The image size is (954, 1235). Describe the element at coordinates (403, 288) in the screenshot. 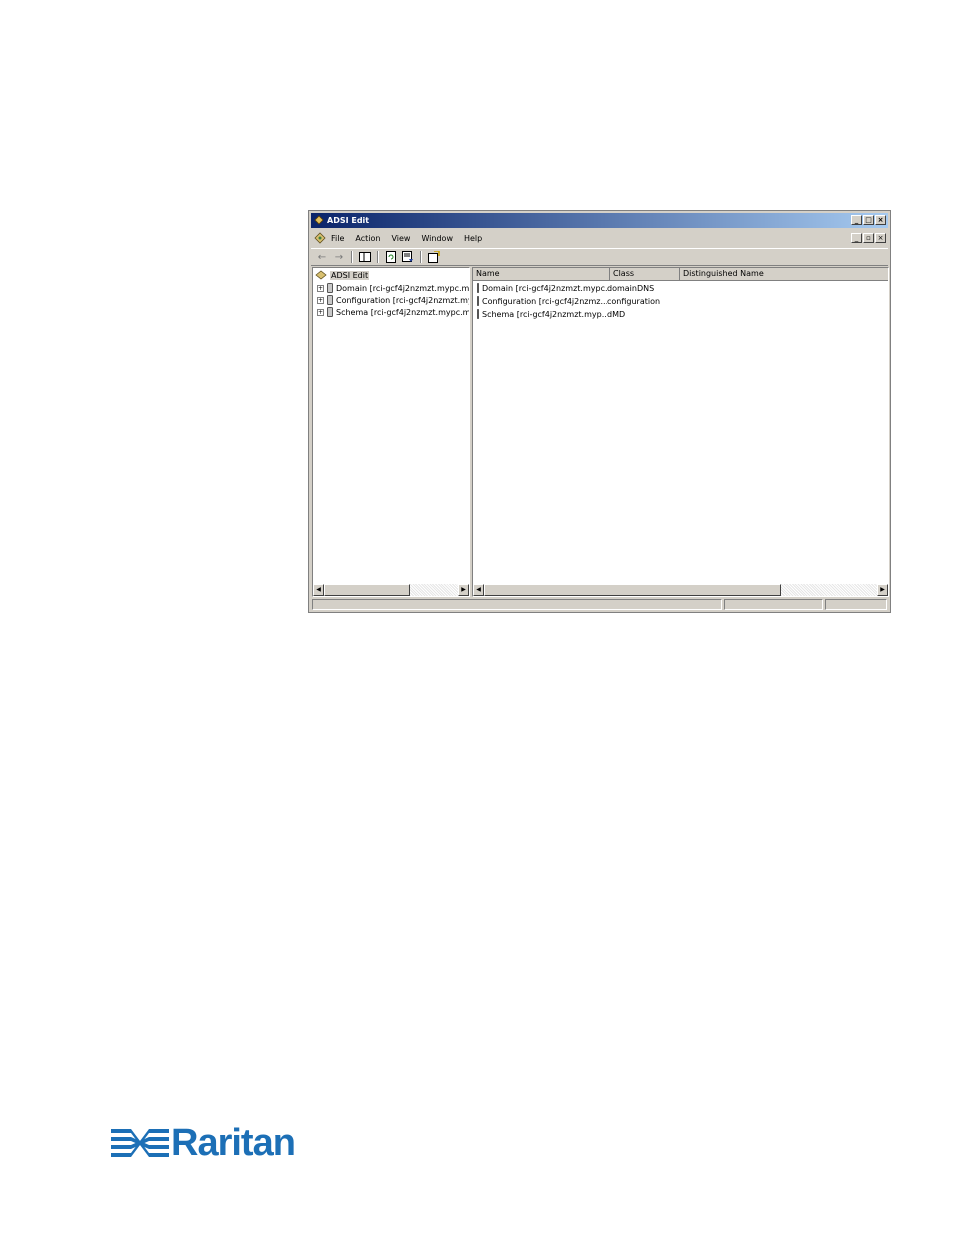

I see `tree-node-label: Domain [rci-gcf4j2nzmzt.mypc.my` at that location.